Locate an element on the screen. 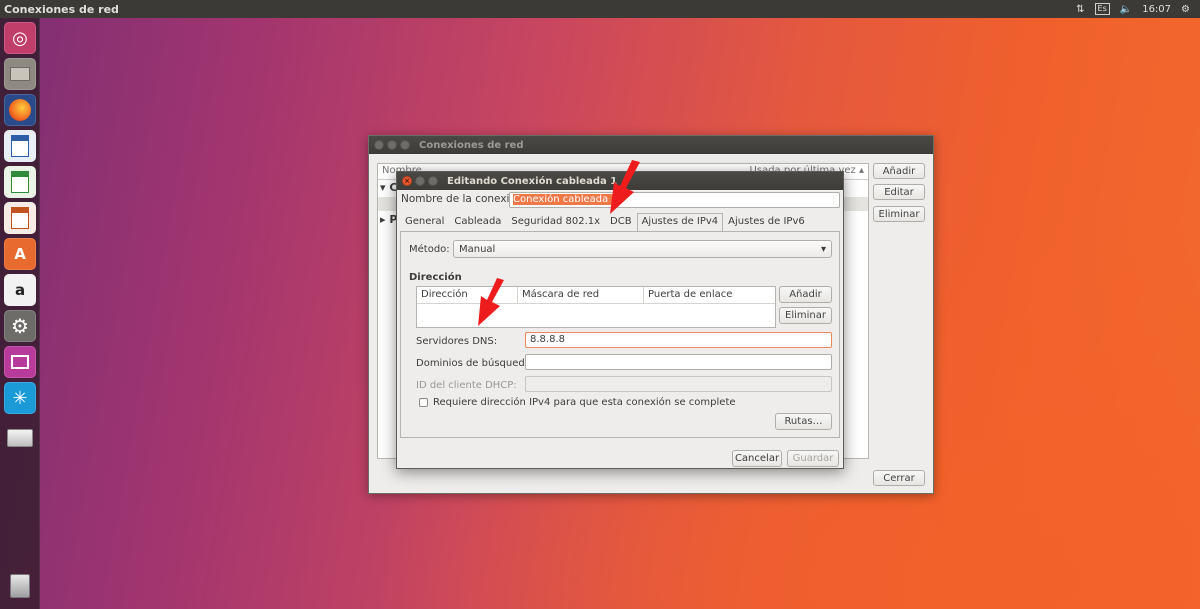  workspace-icon: ✳ is located at coordinates (20, 398).